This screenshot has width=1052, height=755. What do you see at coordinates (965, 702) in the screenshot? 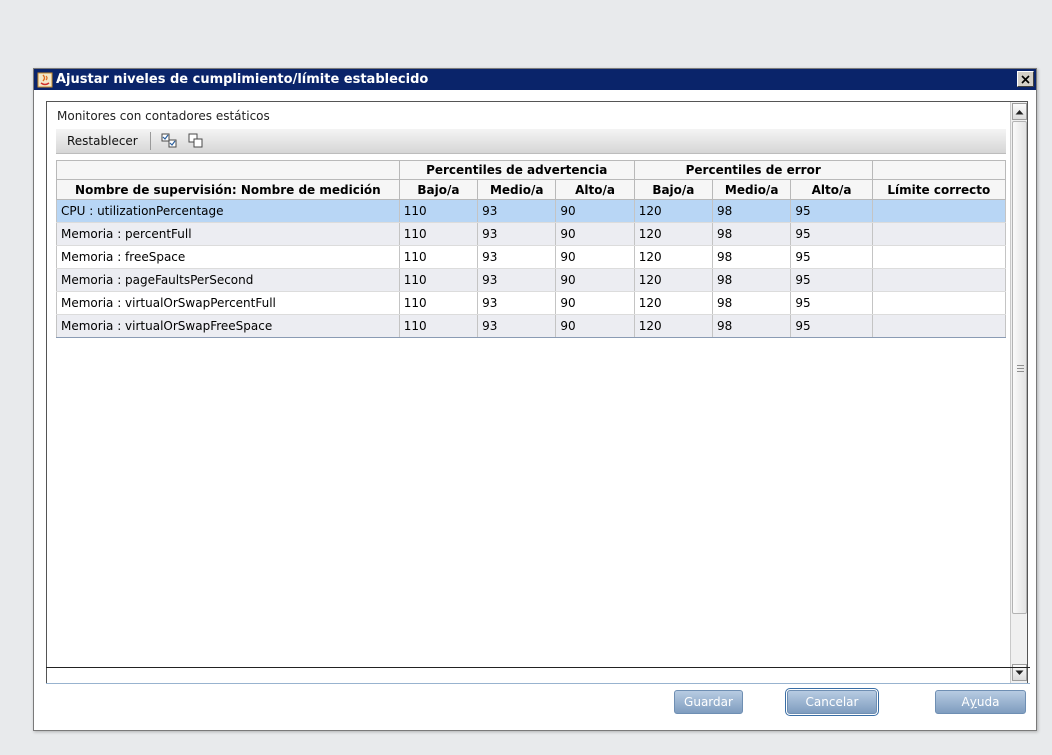
I see `help-button-label-start: A` at bounding box center [965, 702].